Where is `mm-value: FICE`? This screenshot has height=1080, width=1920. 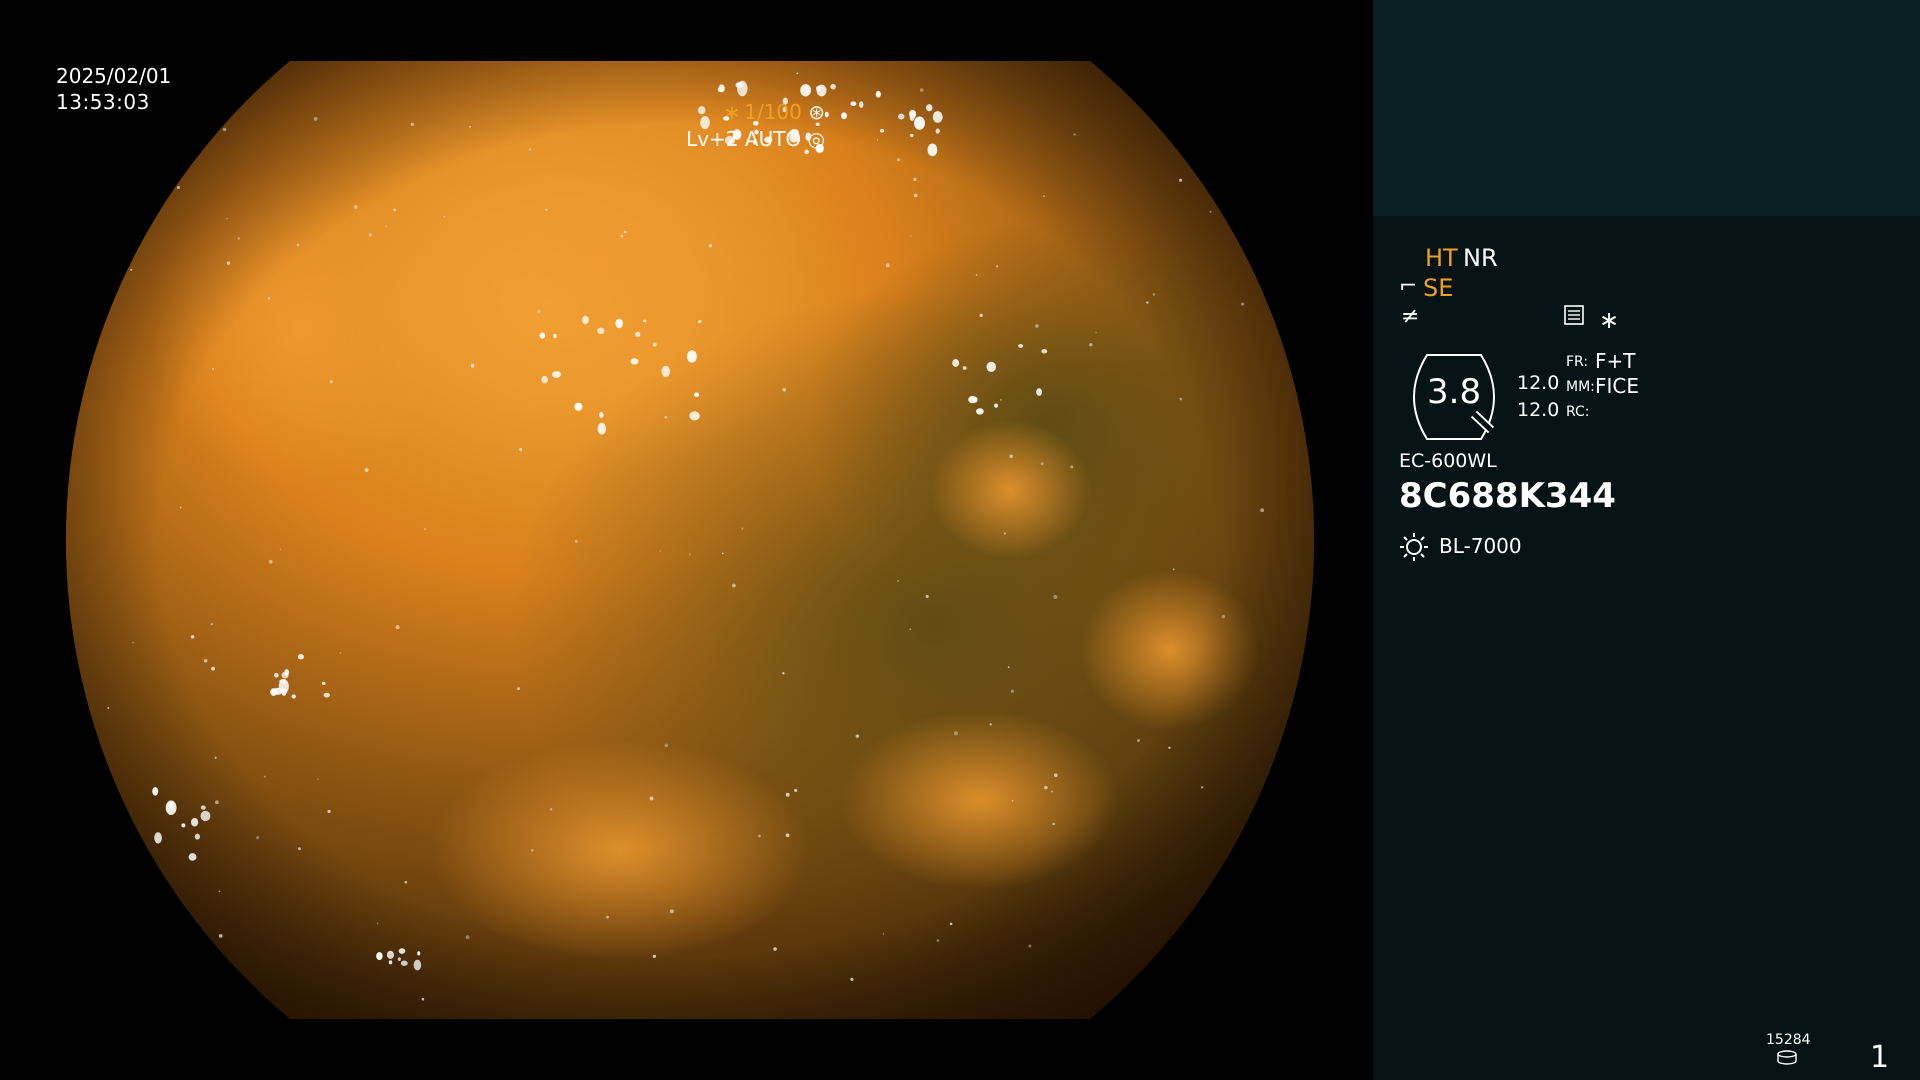 mm-value: FICE is located at coordinates (1617, 386).